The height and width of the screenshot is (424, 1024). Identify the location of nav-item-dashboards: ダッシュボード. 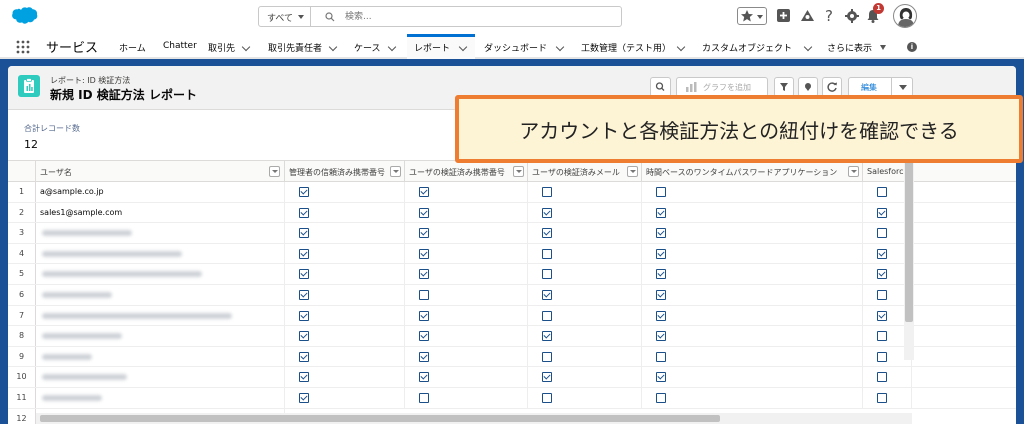
(515, 47).